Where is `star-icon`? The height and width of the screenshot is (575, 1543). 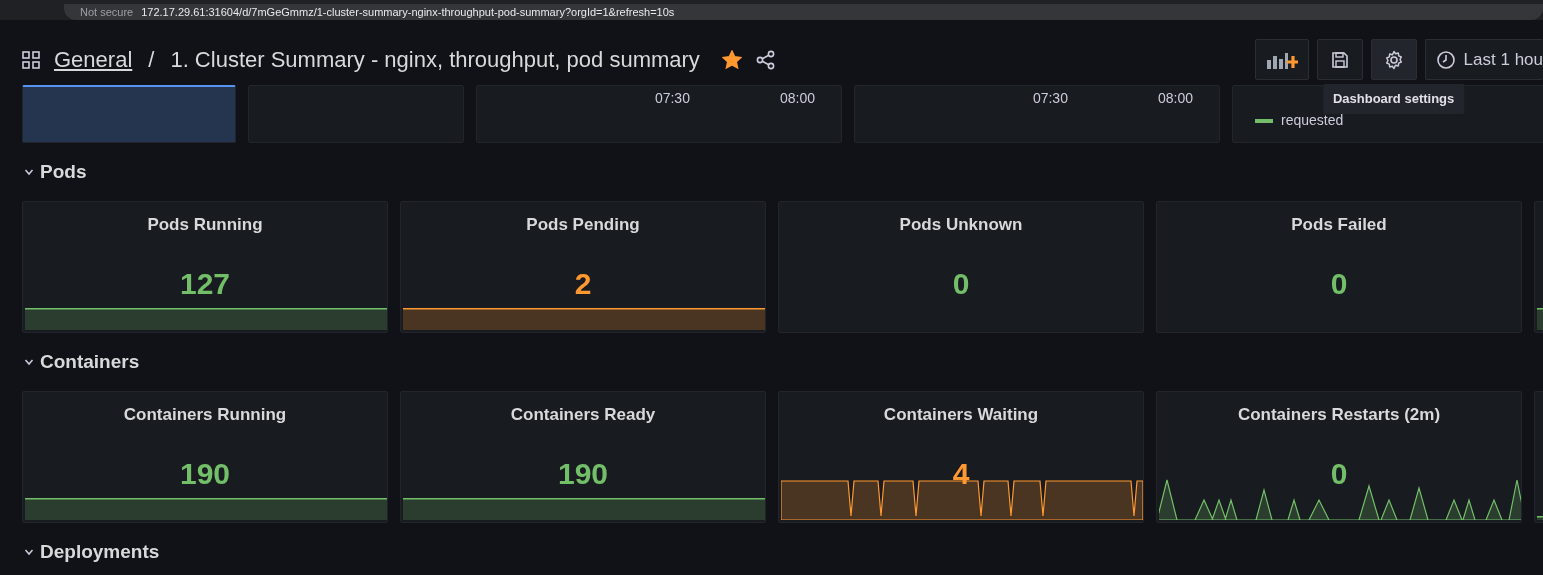
star-icon is located at coordinates (731, 59).